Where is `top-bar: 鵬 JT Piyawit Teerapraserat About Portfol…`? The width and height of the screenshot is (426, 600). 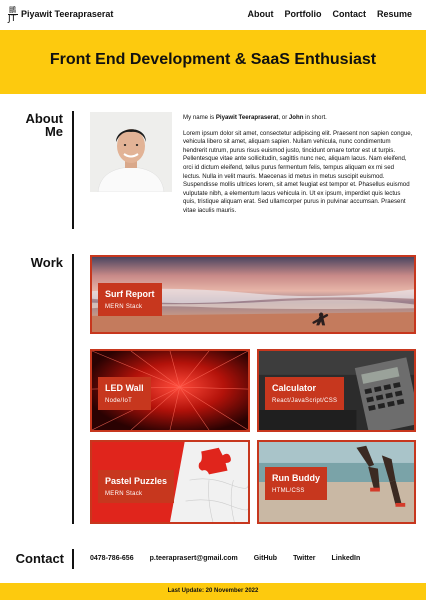
top-bar: 鵬 JT Piyawit Teerapraserat About Portfol… is located at coordinates (213, 15).